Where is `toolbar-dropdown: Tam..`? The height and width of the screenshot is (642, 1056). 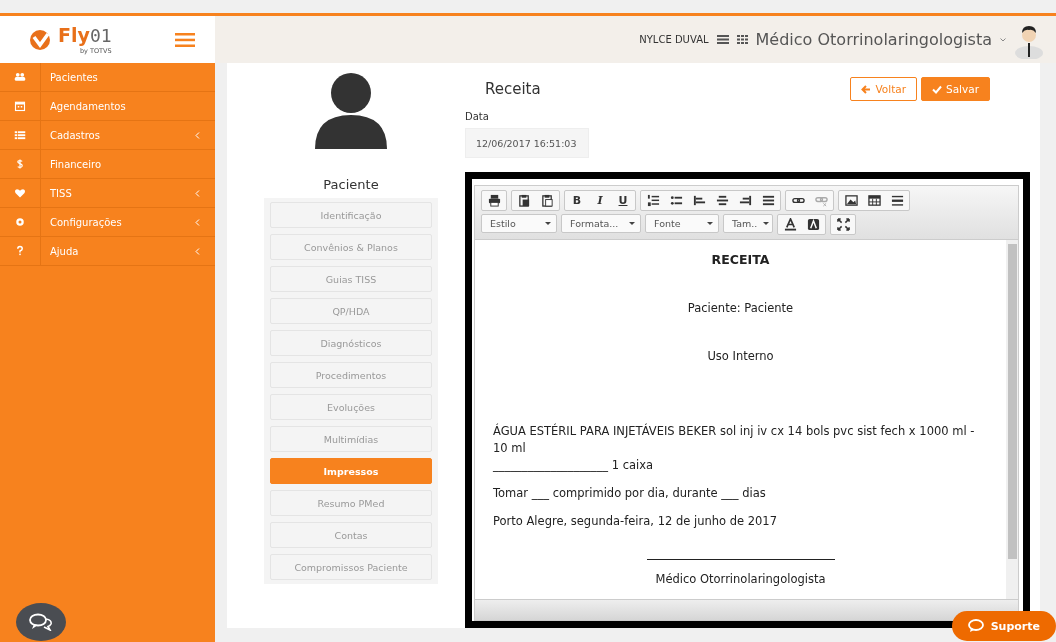
toolbar-dropdown: Tam.. is located at coordinates (748, 223).